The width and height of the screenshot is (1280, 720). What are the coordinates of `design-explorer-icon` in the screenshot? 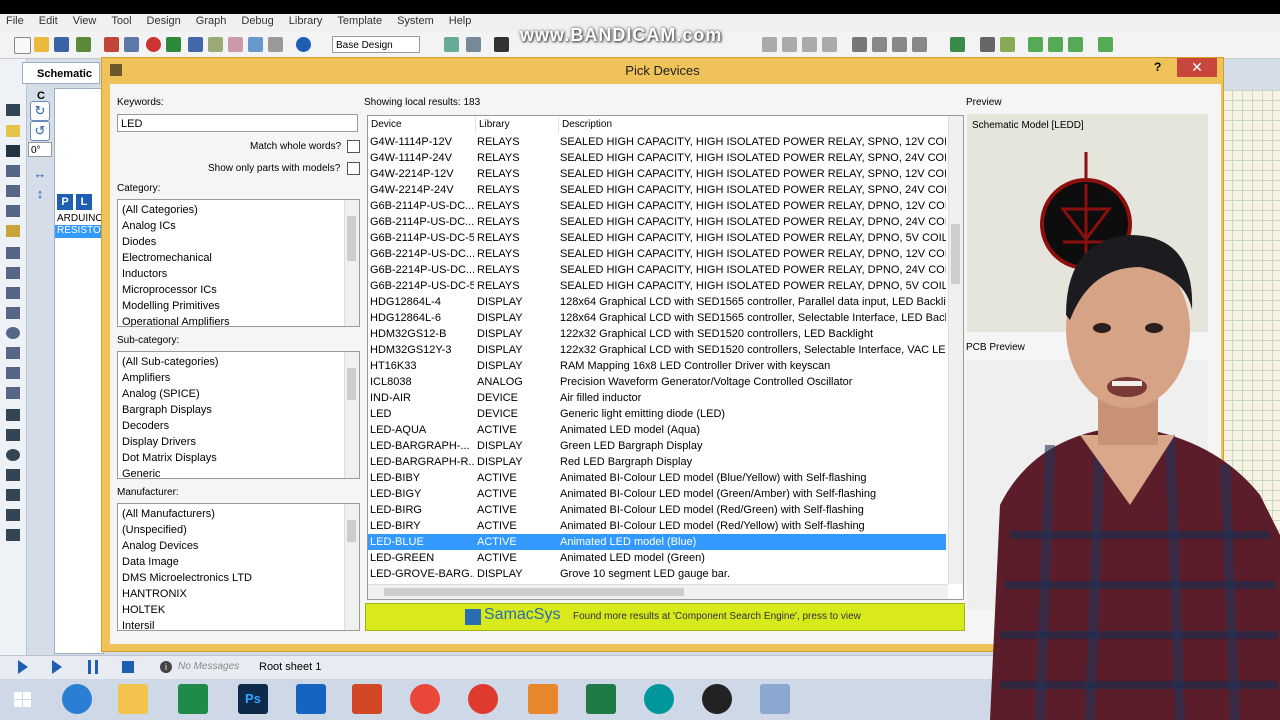 It's located at (255, 44).